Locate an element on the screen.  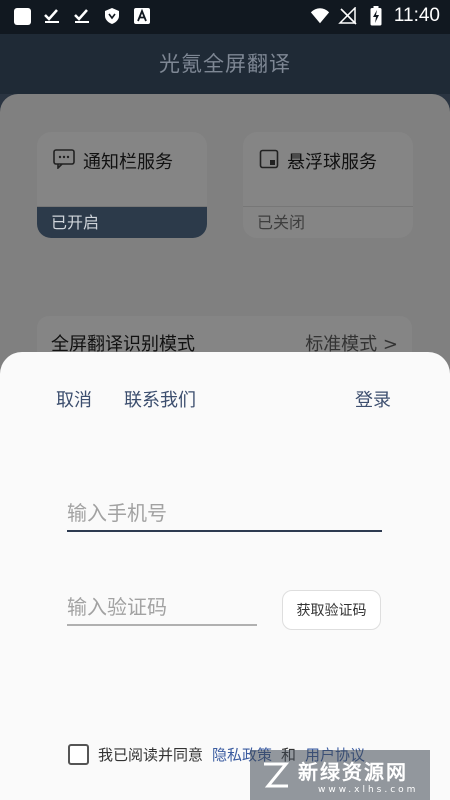
app-title: 光氪全屏翻译 is located at coordinates (225, 64).